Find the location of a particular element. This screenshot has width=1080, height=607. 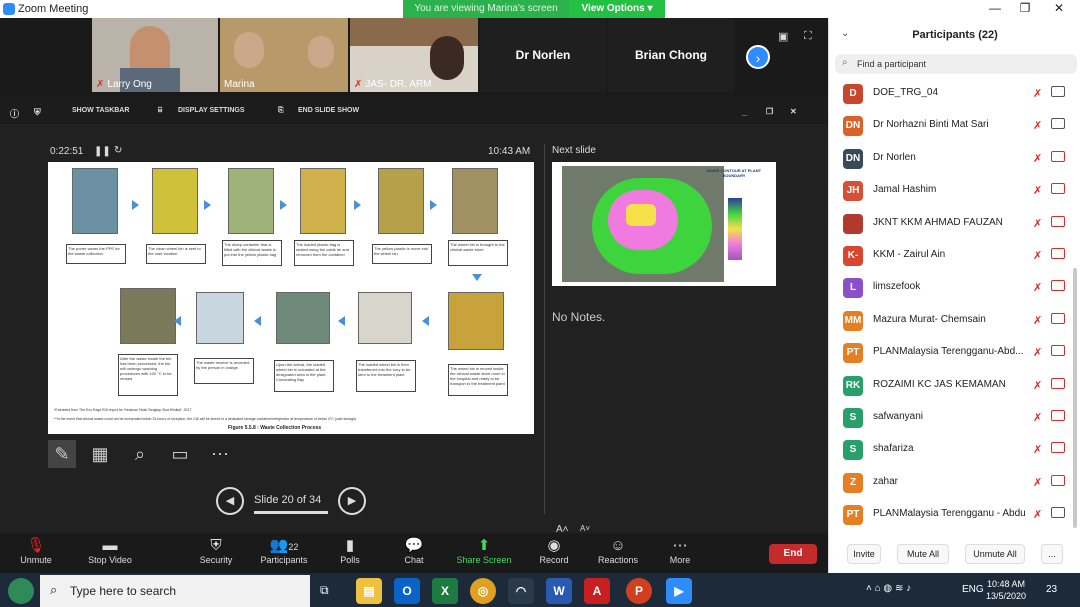

word-icon: W is located at coordinates (559, 591).